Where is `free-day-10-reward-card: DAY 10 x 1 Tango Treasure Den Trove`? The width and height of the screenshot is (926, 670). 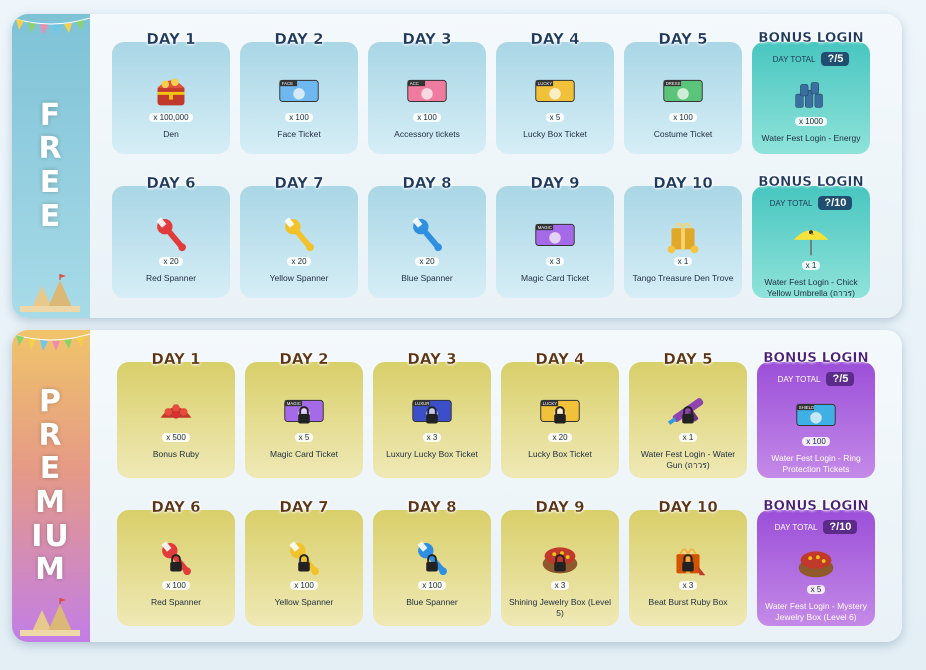 free-day-10-reward-card: DAY 10 x 1 Tango Treasure Den Trove is located at coordinates (683, 236).